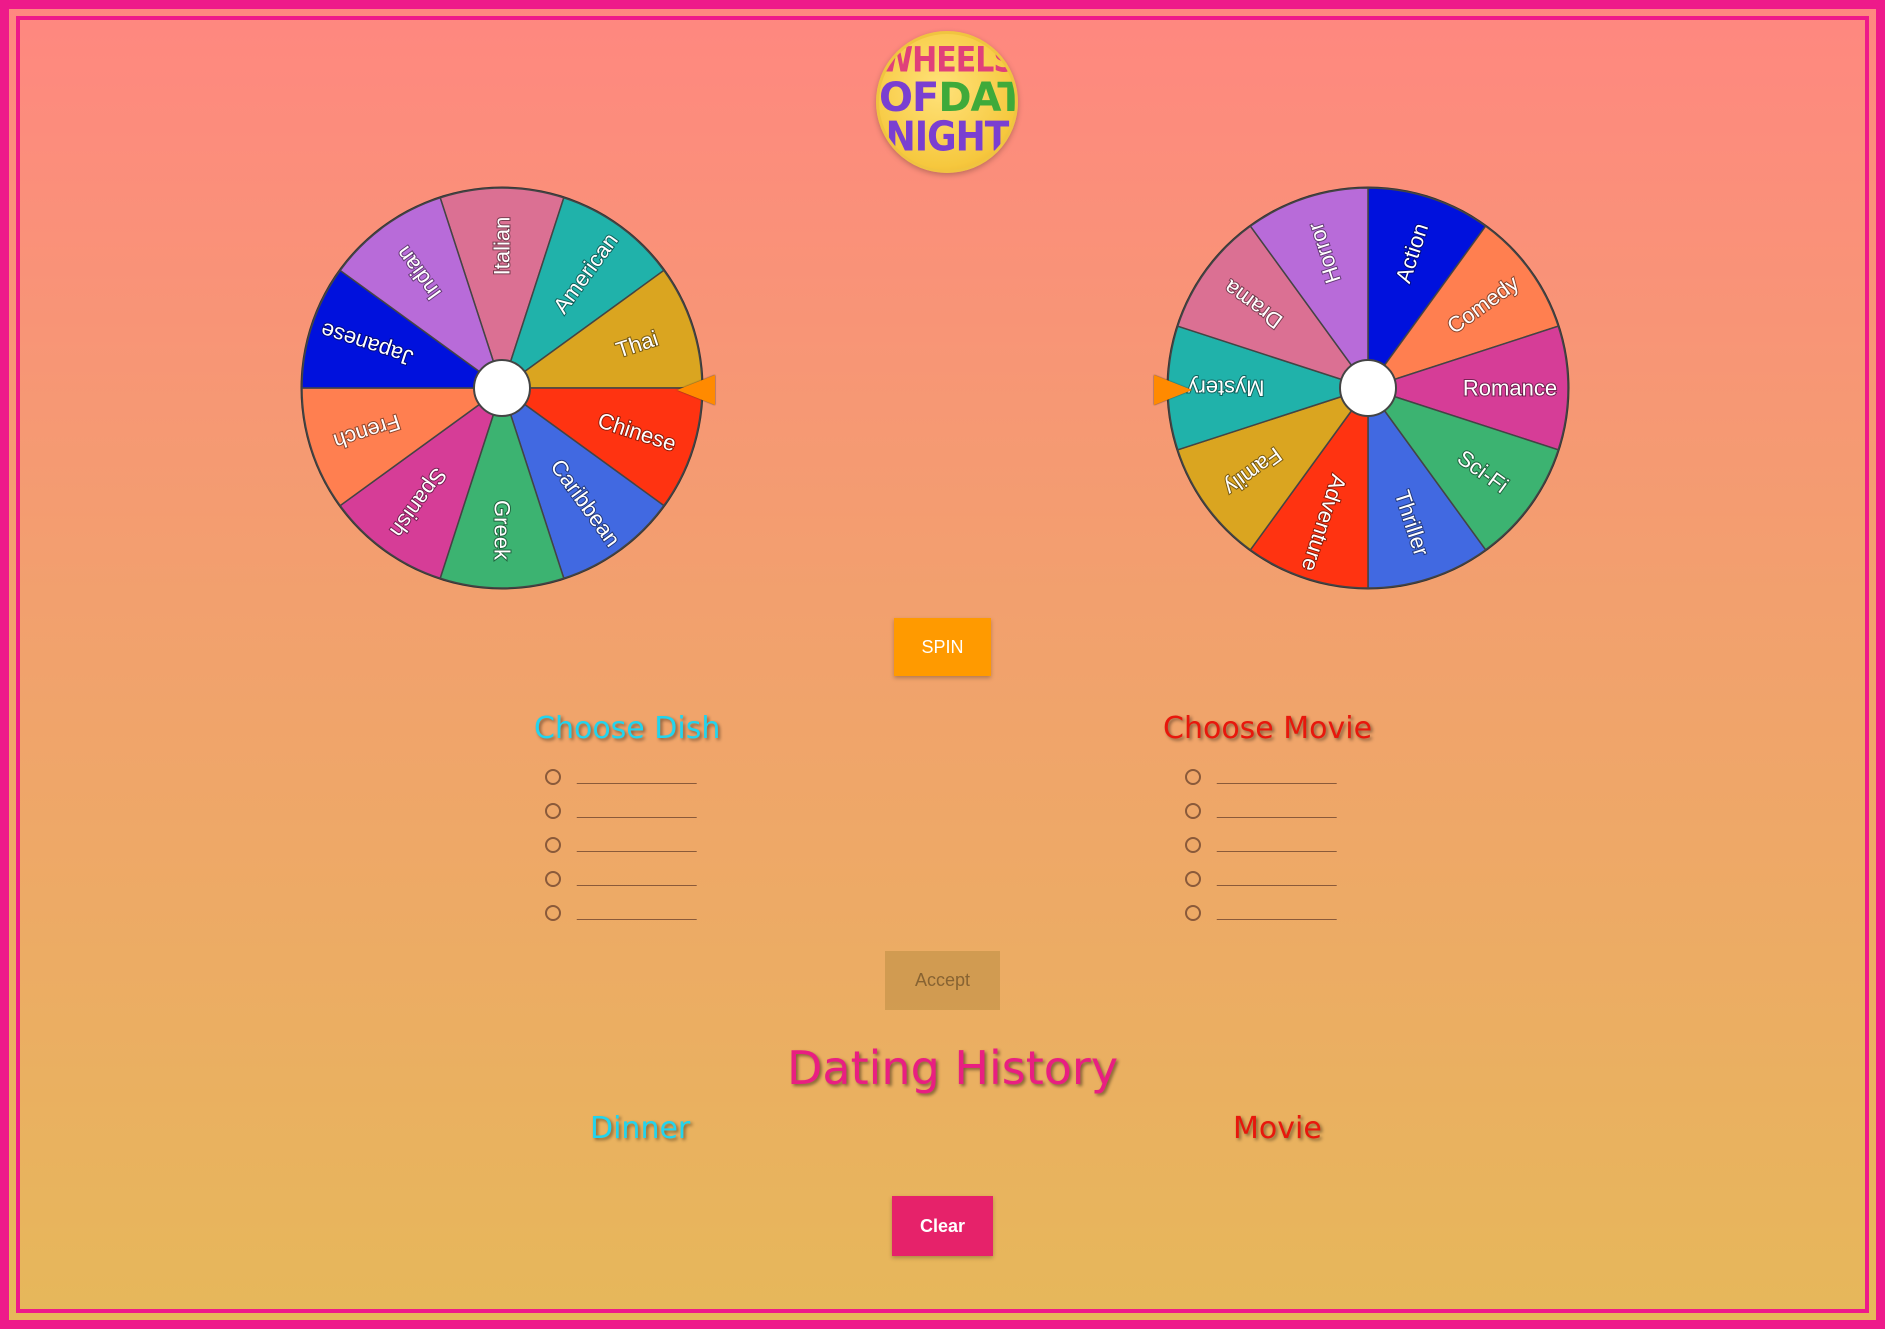 This screenshot has height=1329, width=1885. What do you see at coordinates (1268, 728) in the screenshot?
I see `choose-movie-heading: Choose Movie` at bounding box center [1268, 728].